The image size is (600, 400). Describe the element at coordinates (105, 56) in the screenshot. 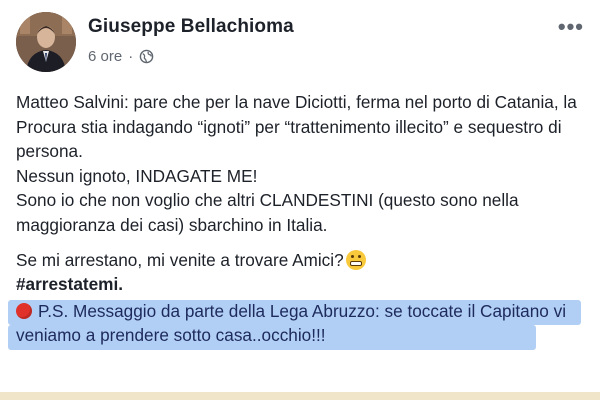

I see `post-time: 6 ore` at that location.